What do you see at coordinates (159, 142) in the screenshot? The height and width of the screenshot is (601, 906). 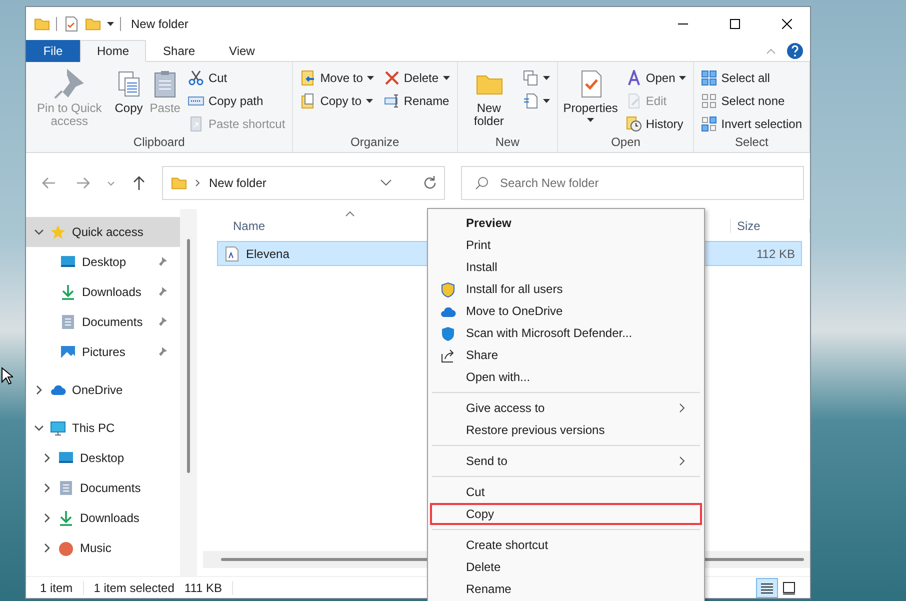 I see `group-label: Clipboard` at bounding box center [159, 142].